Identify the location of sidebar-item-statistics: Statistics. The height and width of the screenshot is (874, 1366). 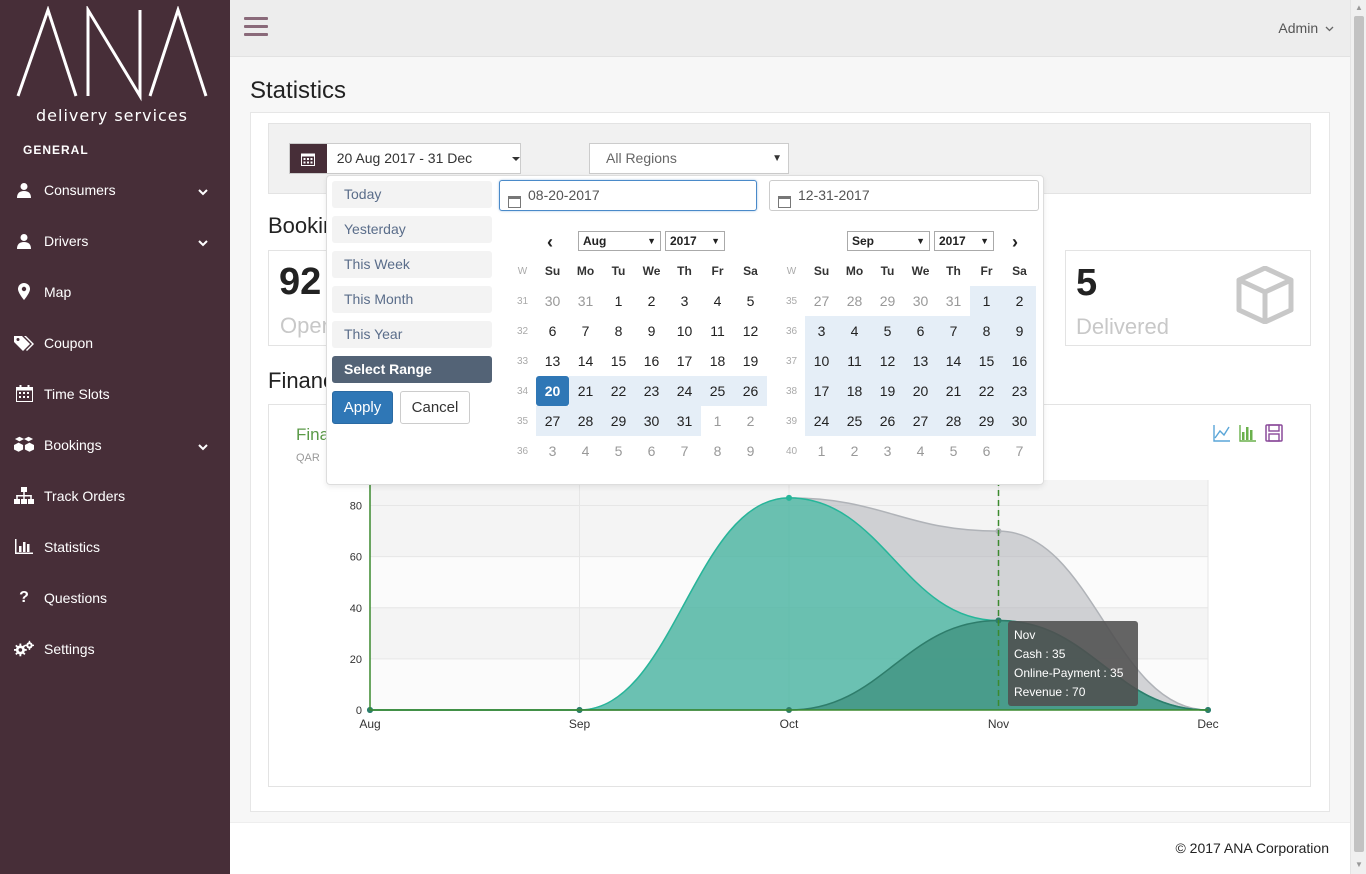
(115, 546).